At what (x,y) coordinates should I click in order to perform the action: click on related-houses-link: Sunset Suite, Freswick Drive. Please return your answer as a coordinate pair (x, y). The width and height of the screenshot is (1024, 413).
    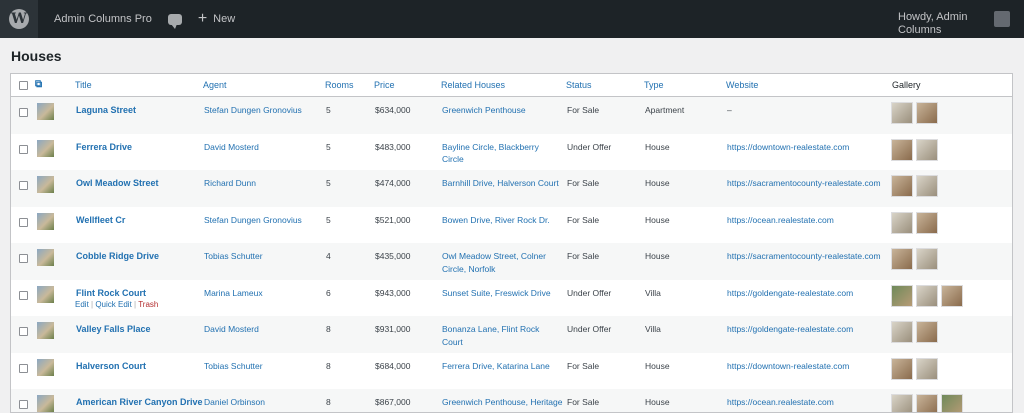
    Looking at the image, I should click on (496, 293).